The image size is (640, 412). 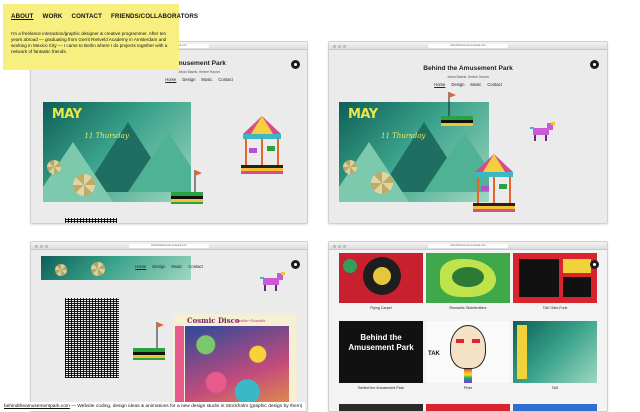 I want to click on thumb-behind-the-amusement-park: Behind the Amusement Park, so click(x=381, y=352).